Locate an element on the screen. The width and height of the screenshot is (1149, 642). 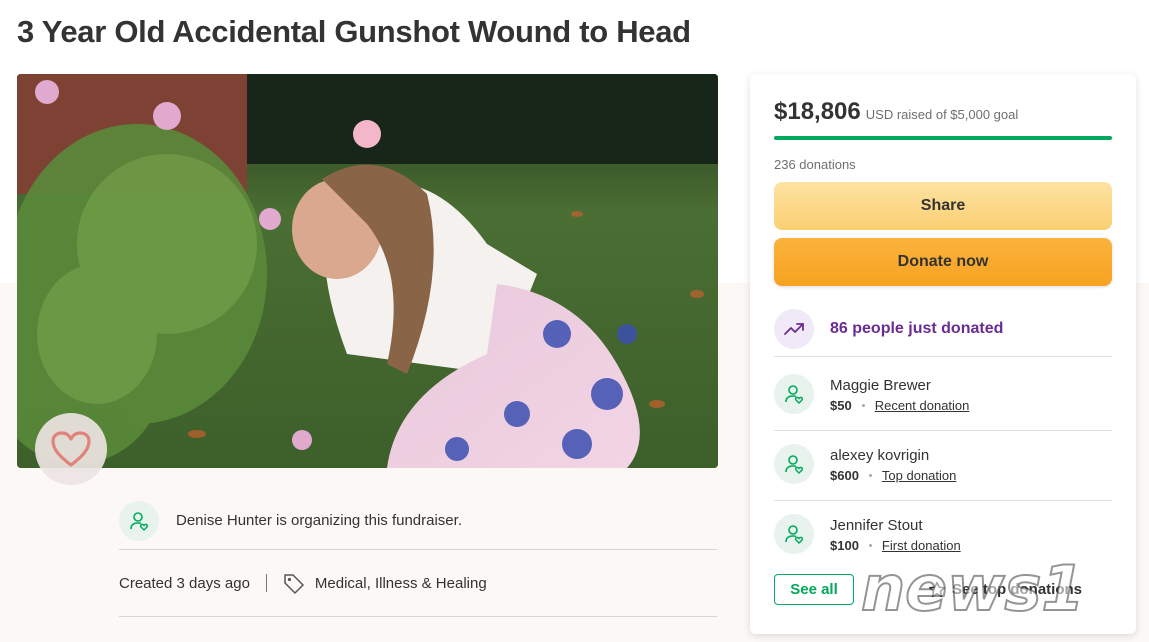
favorite-button is located at coordinates (71, 449).